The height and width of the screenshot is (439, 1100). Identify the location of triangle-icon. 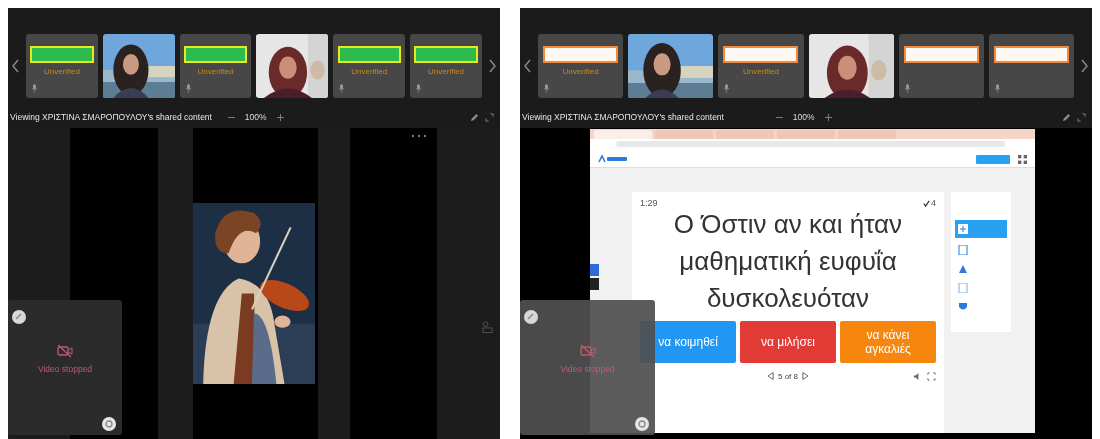
(963, 269).